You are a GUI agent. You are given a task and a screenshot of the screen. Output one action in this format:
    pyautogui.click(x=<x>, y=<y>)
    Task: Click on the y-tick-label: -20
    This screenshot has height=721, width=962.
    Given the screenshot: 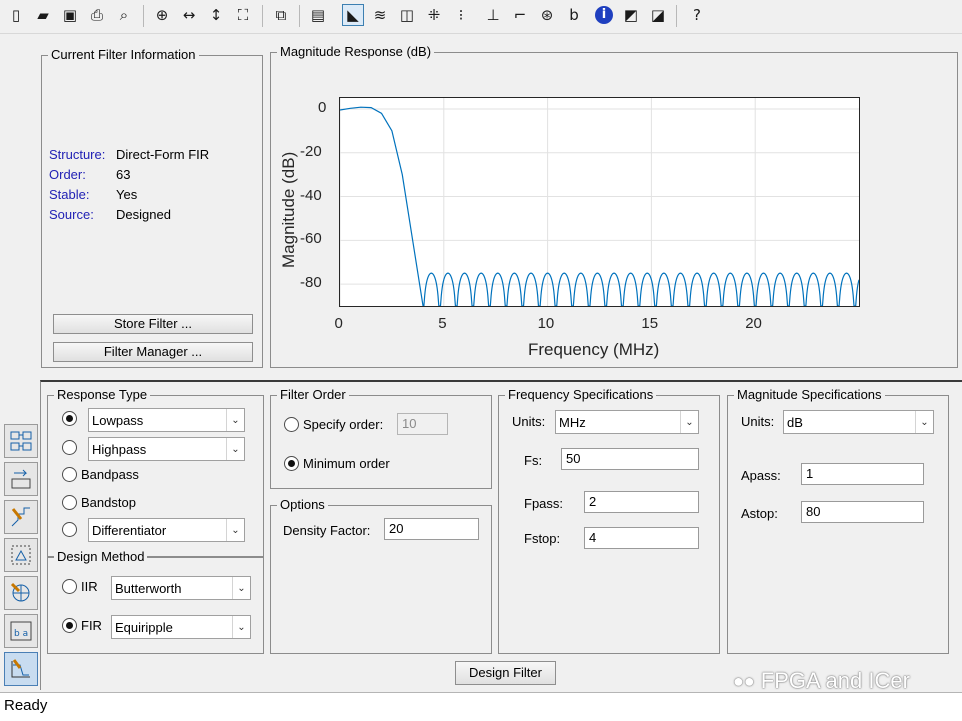 What is the action you would take?
    pyautogui.click(x=311, y=151)
    